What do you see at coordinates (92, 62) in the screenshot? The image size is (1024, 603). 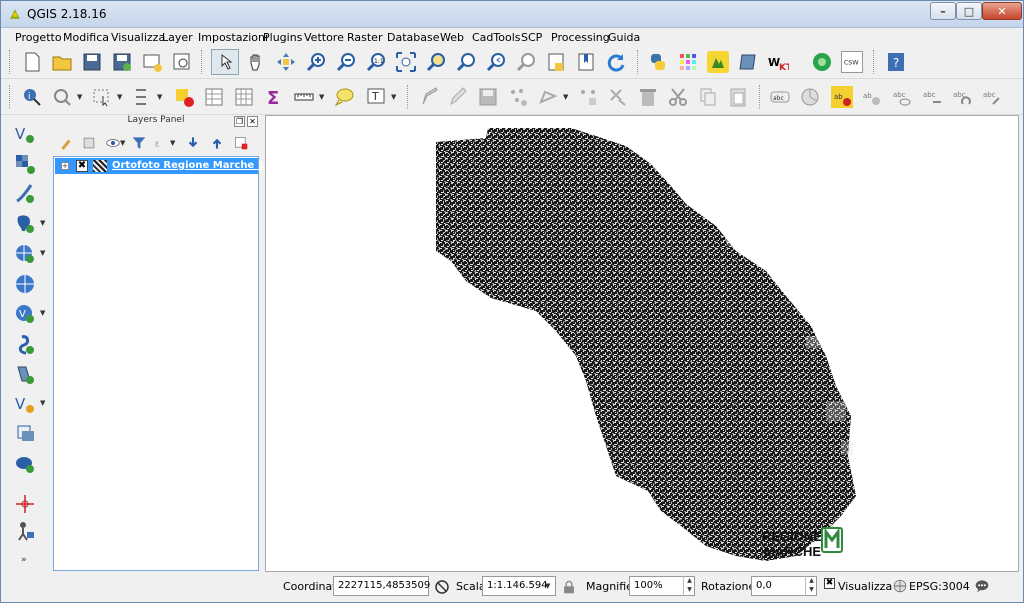 I see `save-project-icon` at bounding box center [92, 62].